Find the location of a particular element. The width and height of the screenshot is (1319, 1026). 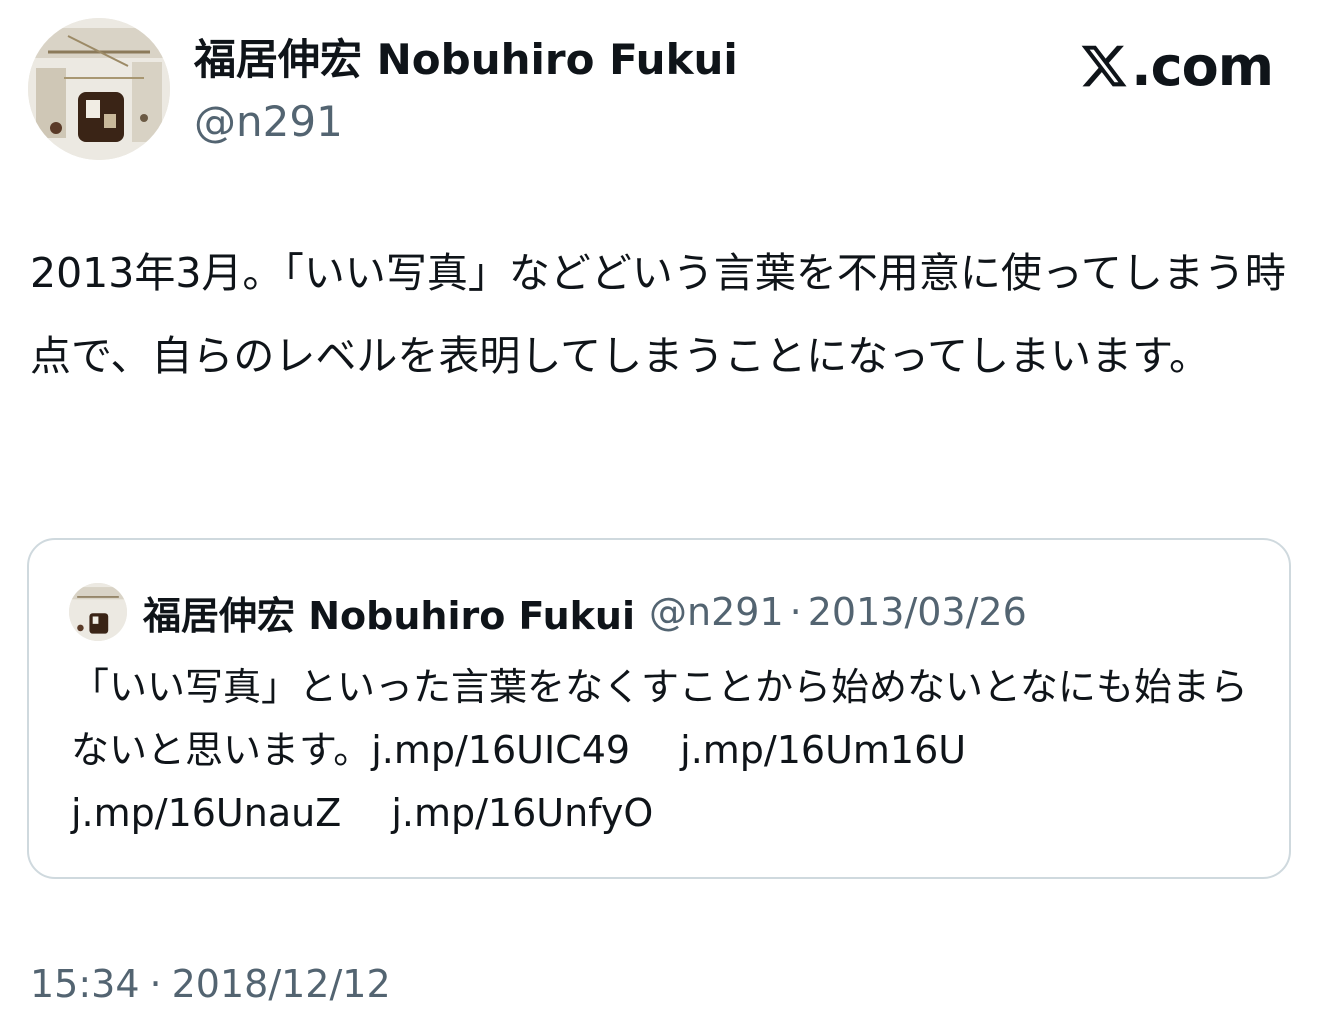

x-brand-logo: .com is located at coordinates (1176, 66).